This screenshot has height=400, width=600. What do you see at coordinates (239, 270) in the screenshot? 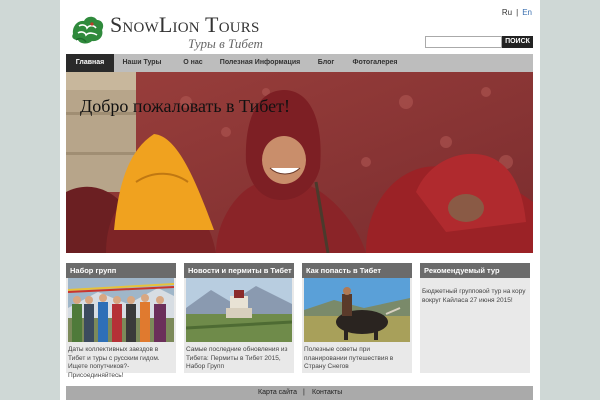
I see `column-heading: Новости и пермиты в Тибет` at bounding box center [239, 270].